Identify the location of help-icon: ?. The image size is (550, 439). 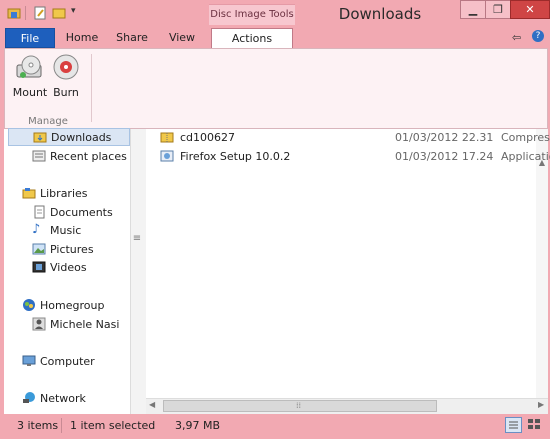
(538, 36).